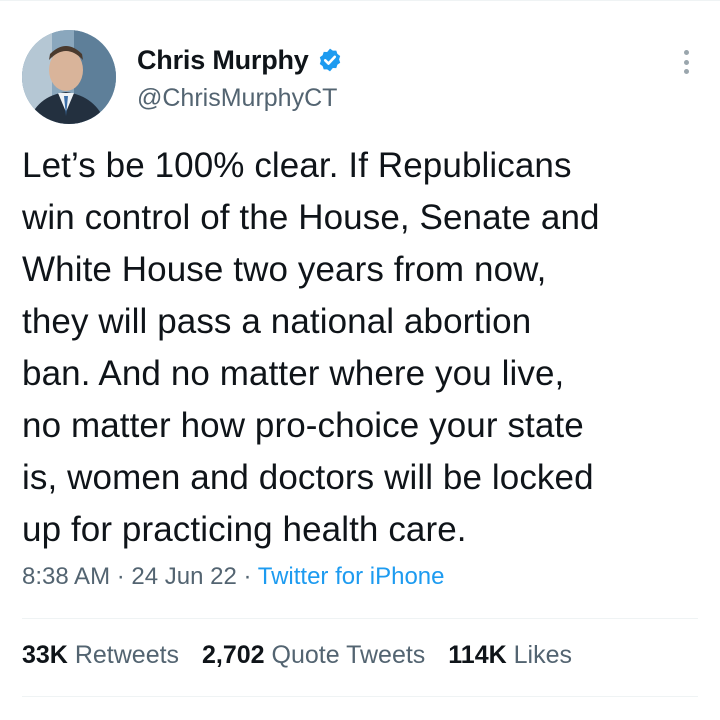 The image size is (720, 720). Describe the element at coordinates (244, 529) in the screenshot. I see `tweet-line: up for practicing health care.` at that location.